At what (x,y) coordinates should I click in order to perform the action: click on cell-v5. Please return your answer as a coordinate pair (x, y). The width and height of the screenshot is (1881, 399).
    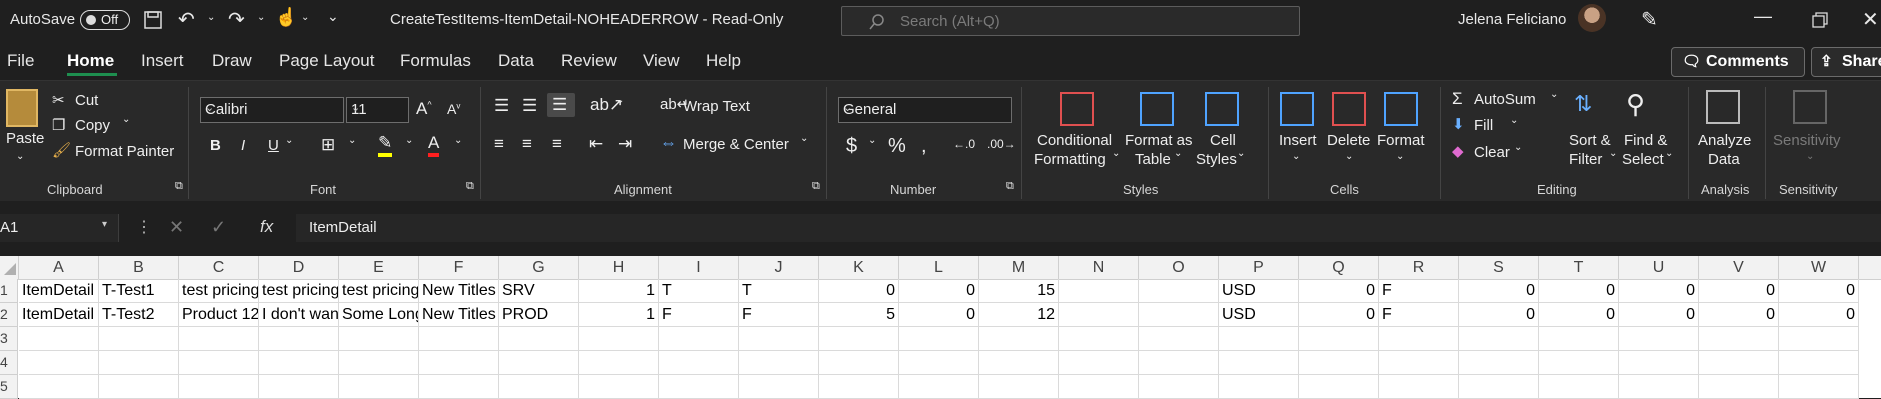
    Looking at the image, I should click on (1739, 387).